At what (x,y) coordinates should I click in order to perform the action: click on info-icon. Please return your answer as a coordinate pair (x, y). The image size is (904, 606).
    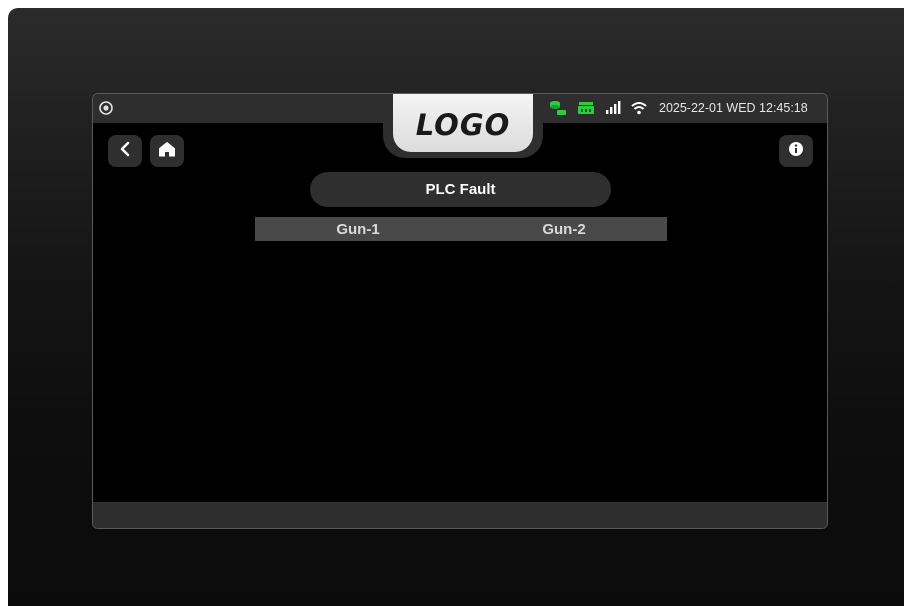
    Looking at the image, I should click on (796, 151).